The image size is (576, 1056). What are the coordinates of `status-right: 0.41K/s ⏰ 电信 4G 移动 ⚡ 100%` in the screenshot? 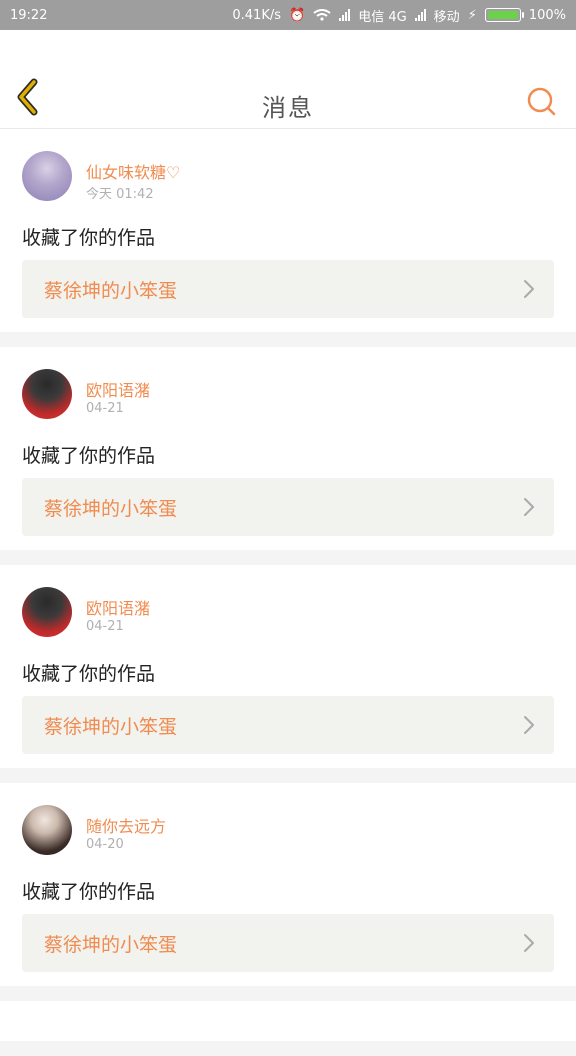 It's located at (399, 15).